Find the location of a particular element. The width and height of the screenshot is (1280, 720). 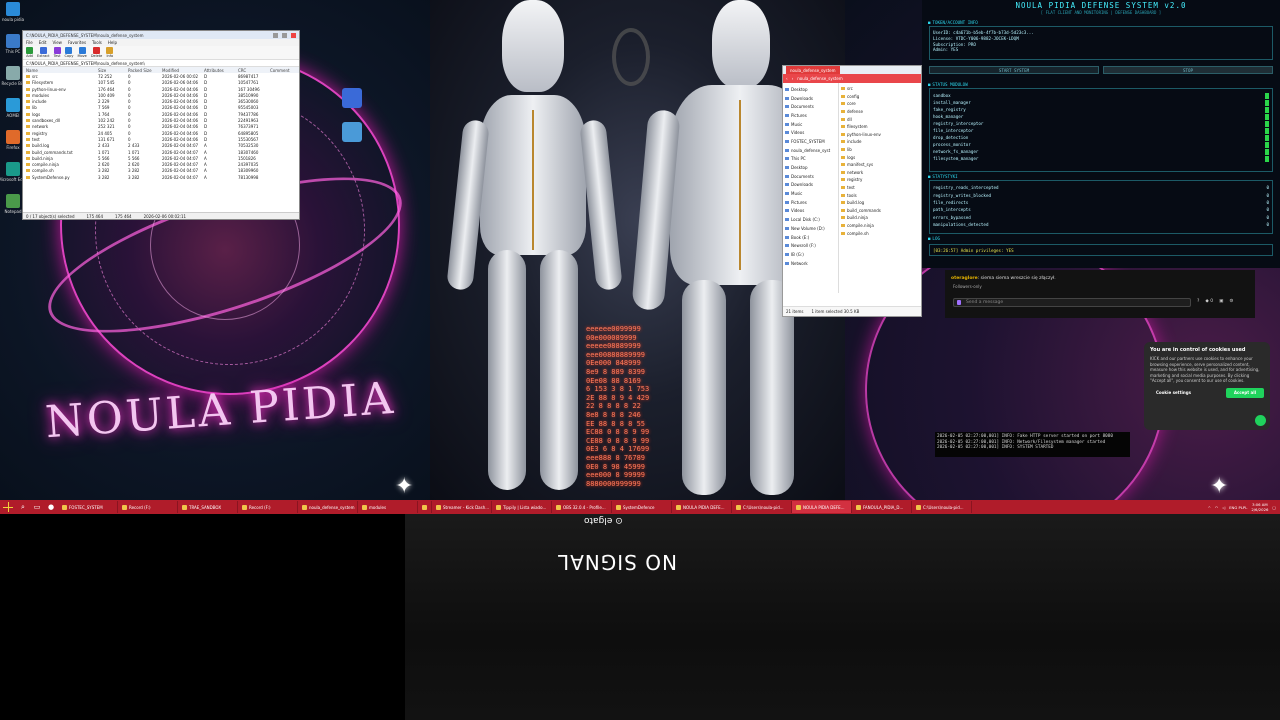

column-header: Attributes is located at coordinates (221, 70).